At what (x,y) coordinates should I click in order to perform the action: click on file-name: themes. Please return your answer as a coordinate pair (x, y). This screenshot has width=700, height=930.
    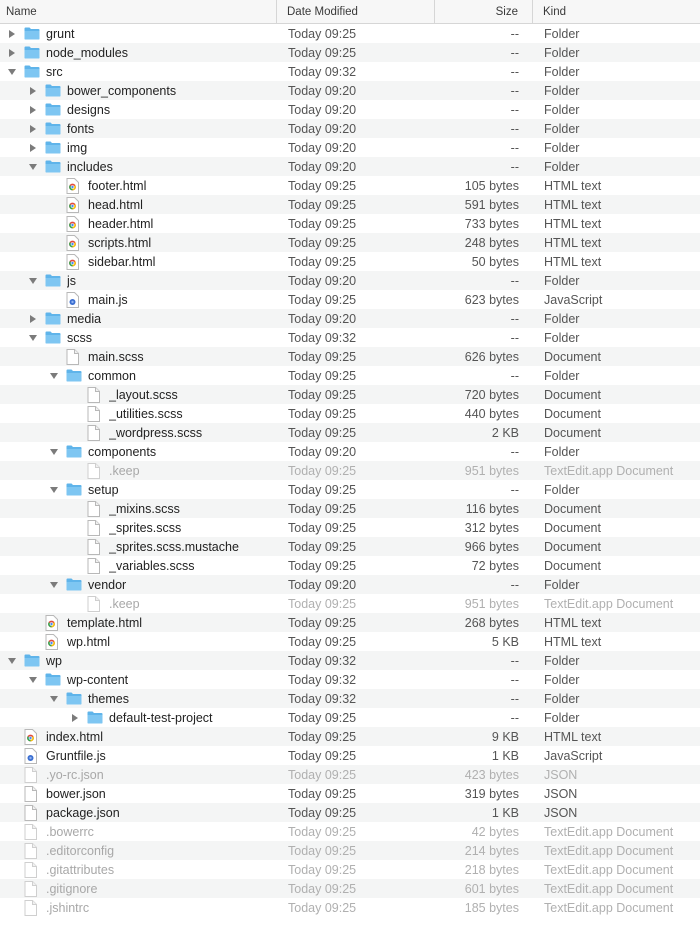
    Looking at the image, I should click on (108, 698).